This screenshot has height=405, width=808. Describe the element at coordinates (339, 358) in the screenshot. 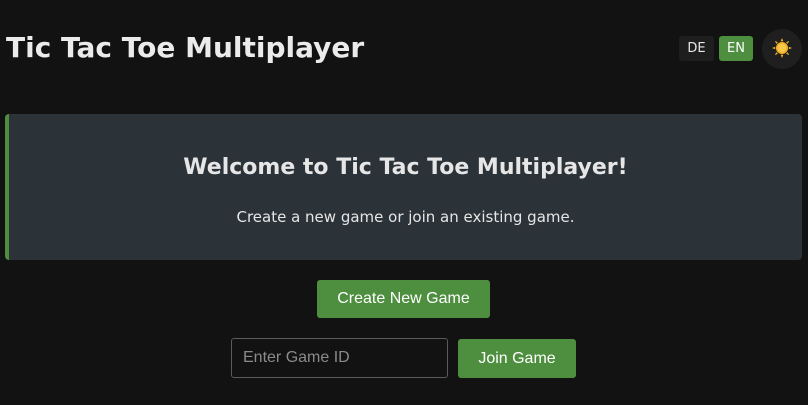

I see `game-id-input` at that location.